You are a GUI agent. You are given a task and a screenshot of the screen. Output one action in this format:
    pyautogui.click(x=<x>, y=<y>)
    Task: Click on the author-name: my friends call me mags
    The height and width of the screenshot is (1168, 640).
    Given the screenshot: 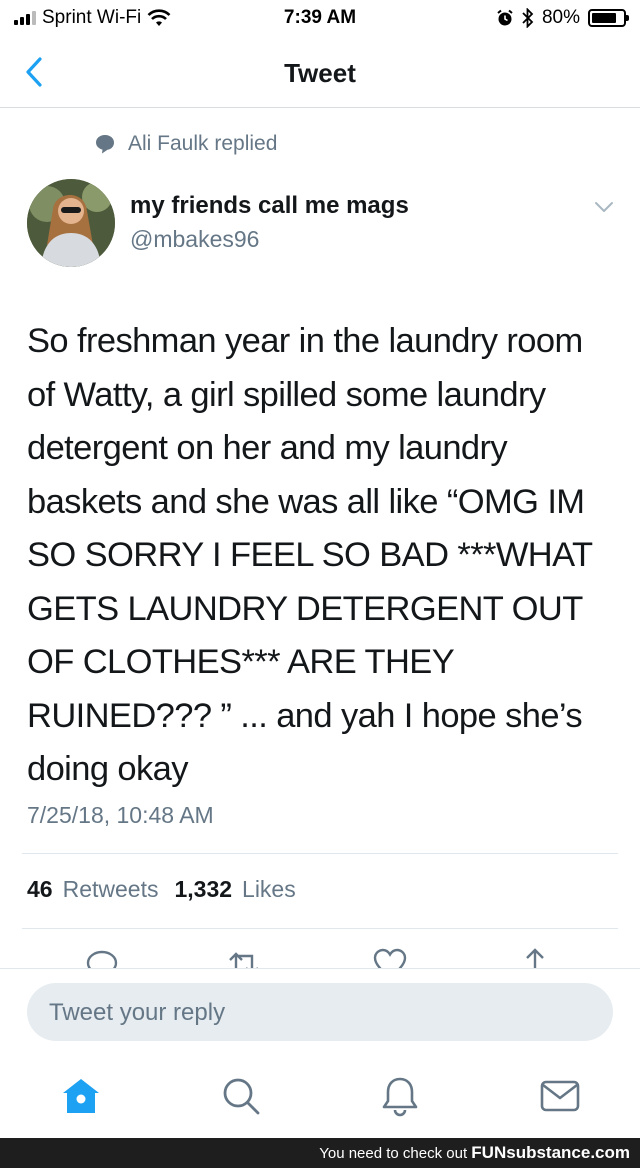 What is the action you would take?
    pyautogui.click(x=269, y=206)
    